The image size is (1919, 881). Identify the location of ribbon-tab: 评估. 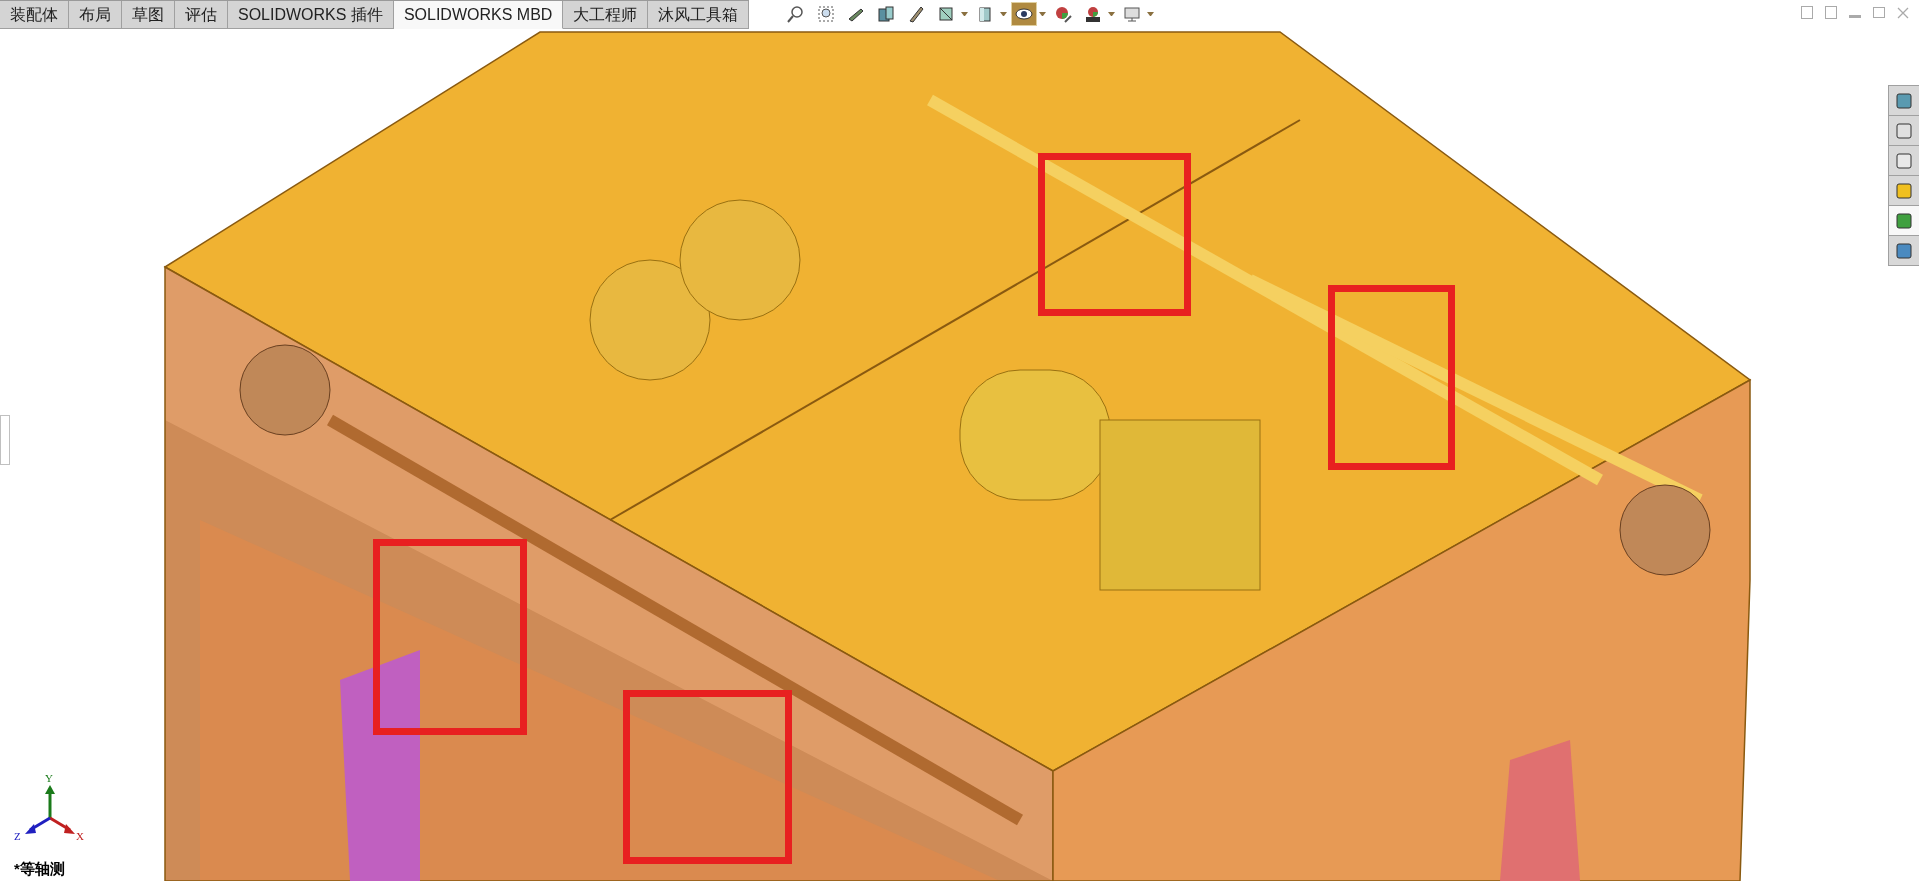
(201, 15).